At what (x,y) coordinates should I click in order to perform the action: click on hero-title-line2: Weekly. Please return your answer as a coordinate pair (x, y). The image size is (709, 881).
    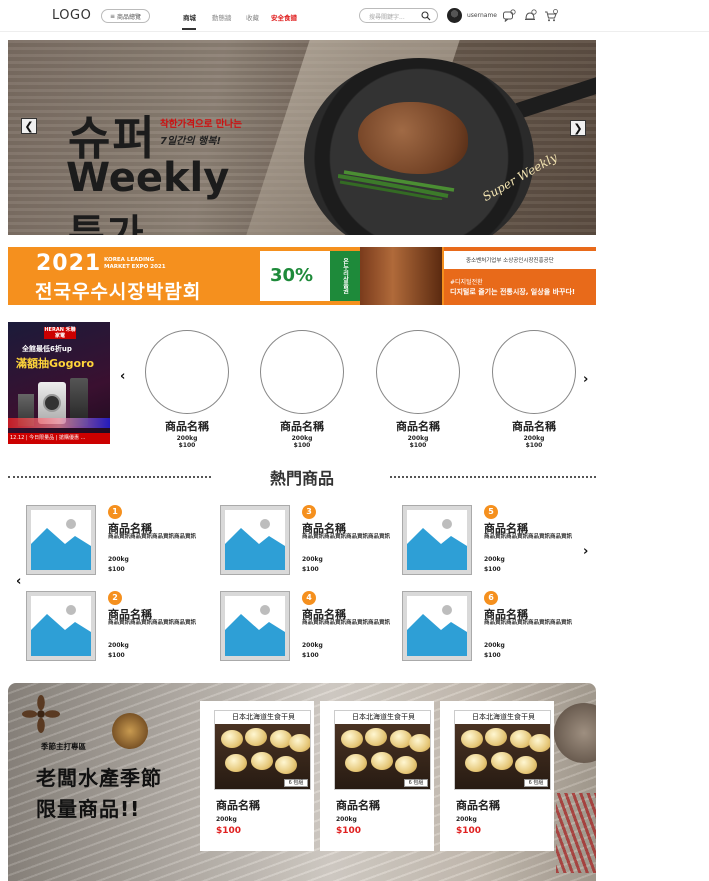
    Looking at the image, I should click on (148, 178).